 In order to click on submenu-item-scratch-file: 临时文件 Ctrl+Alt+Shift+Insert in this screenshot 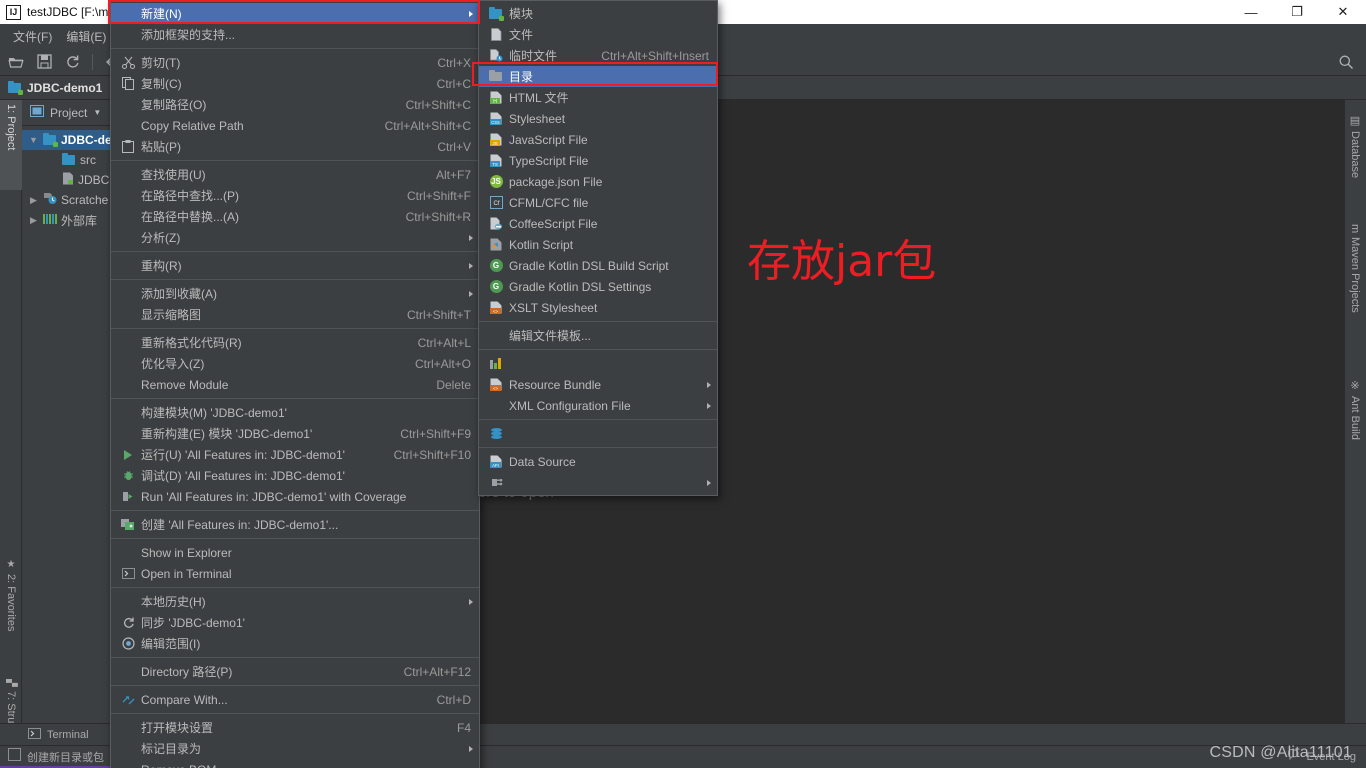, I will do `click(598, 55)`.